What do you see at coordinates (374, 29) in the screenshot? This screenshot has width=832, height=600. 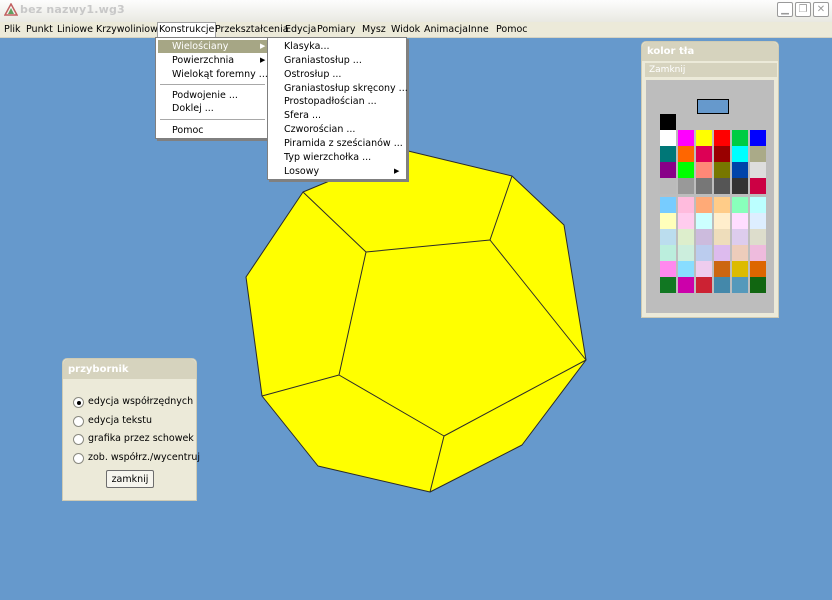 I see `menu-mysz: Mysz` at bounding box center [374, 29].